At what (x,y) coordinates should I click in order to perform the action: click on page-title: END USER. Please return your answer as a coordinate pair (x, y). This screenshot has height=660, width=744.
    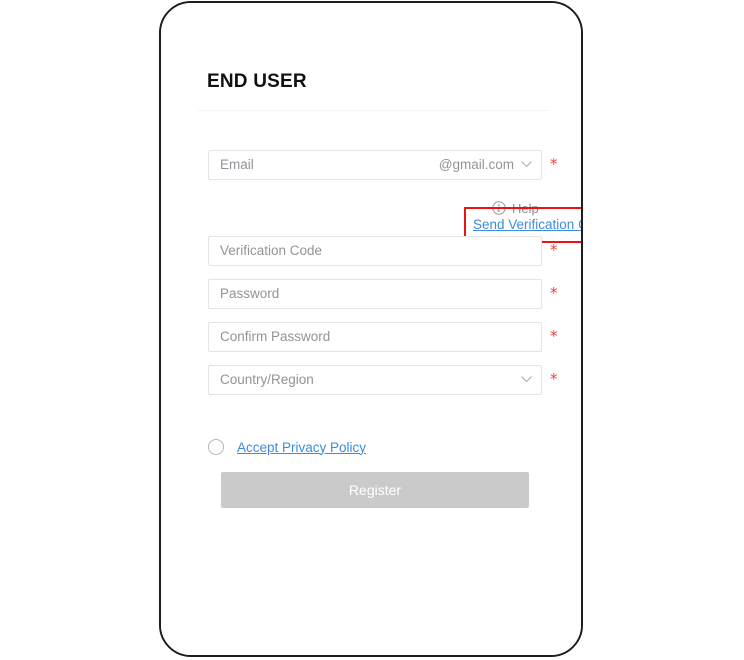
    Looking at the image, I should click on (257, 81).